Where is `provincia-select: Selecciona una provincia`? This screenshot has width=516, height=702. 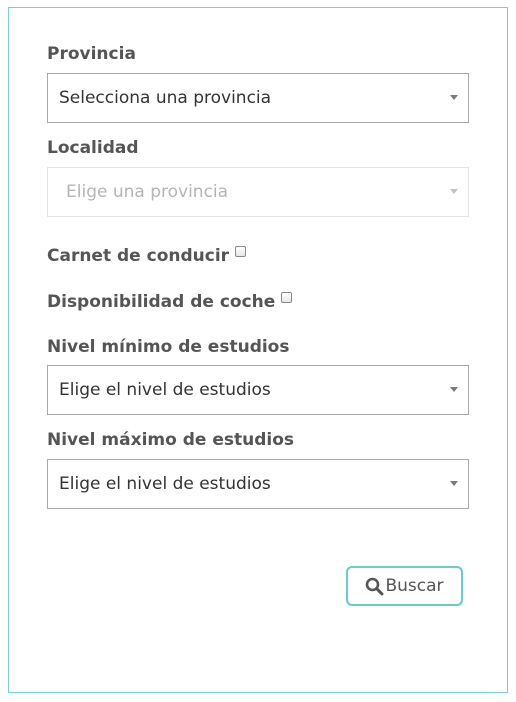
provincia-select: Selecciona una provincia is located at coordinates (258, 98).